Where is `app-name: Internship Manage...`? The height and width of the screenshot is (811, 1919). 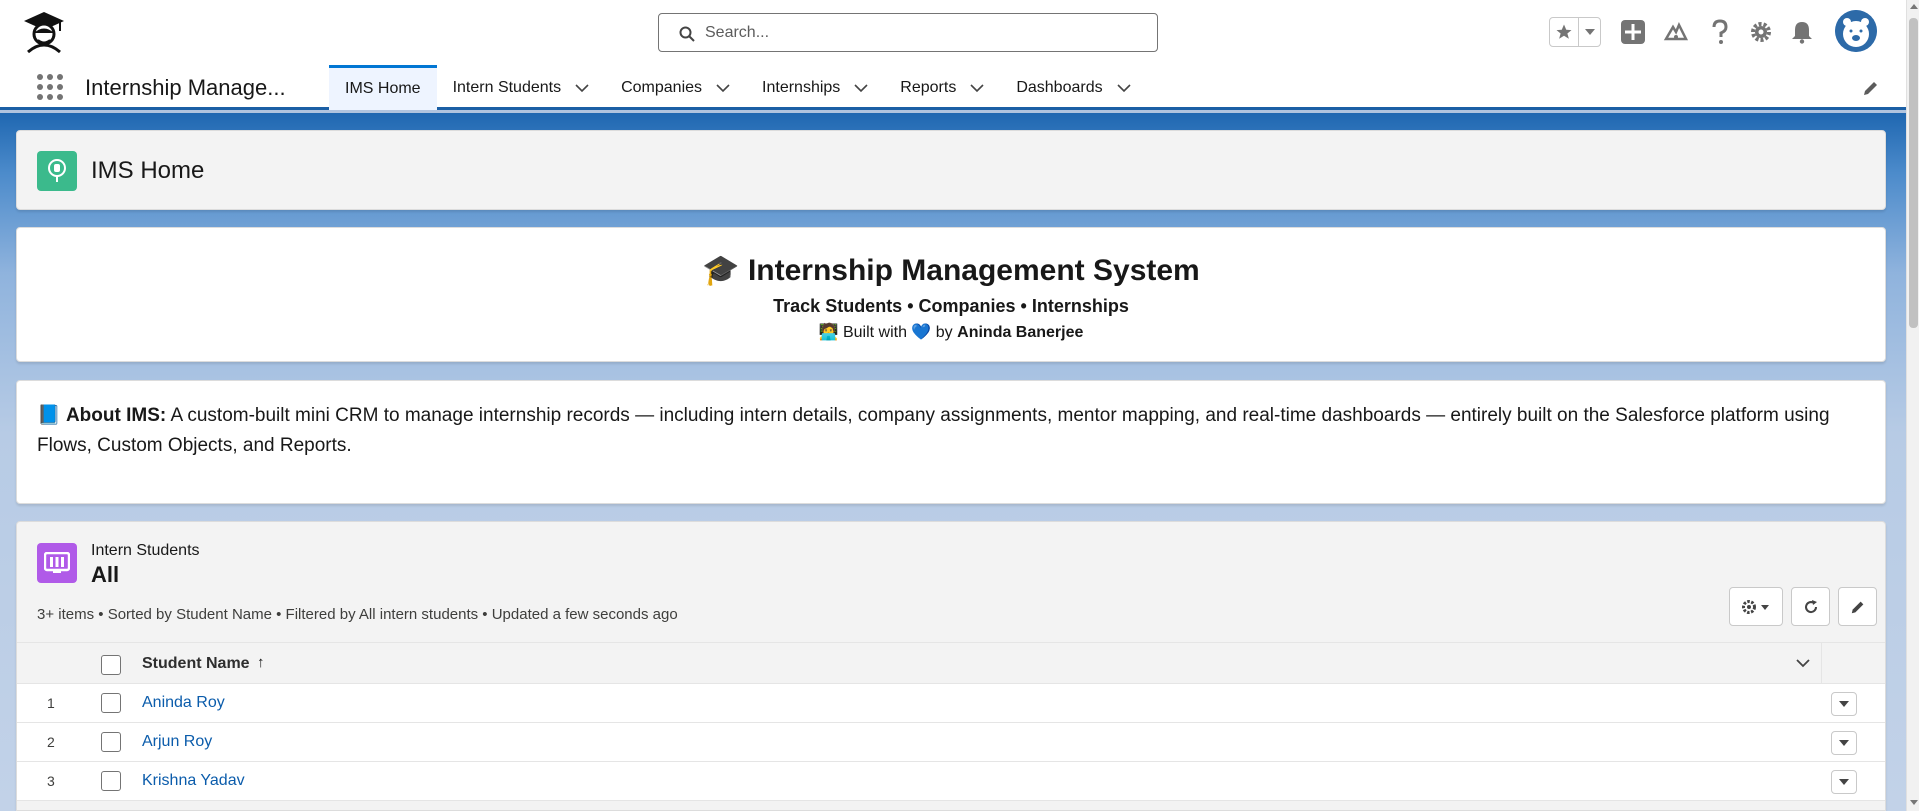
app-name: Internship Manage... is located at coordinates (185, 87).